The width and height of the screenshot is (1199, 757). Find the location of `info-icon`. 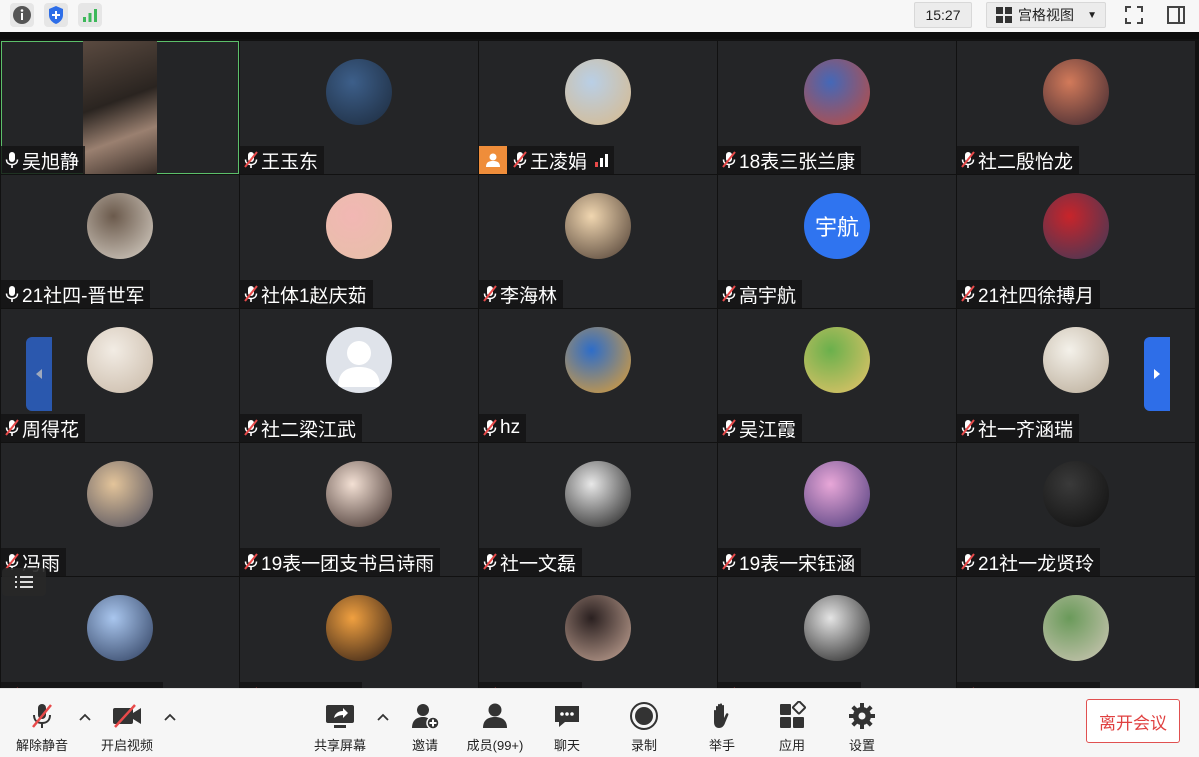

info-icon is located at coordinates (22, 15).